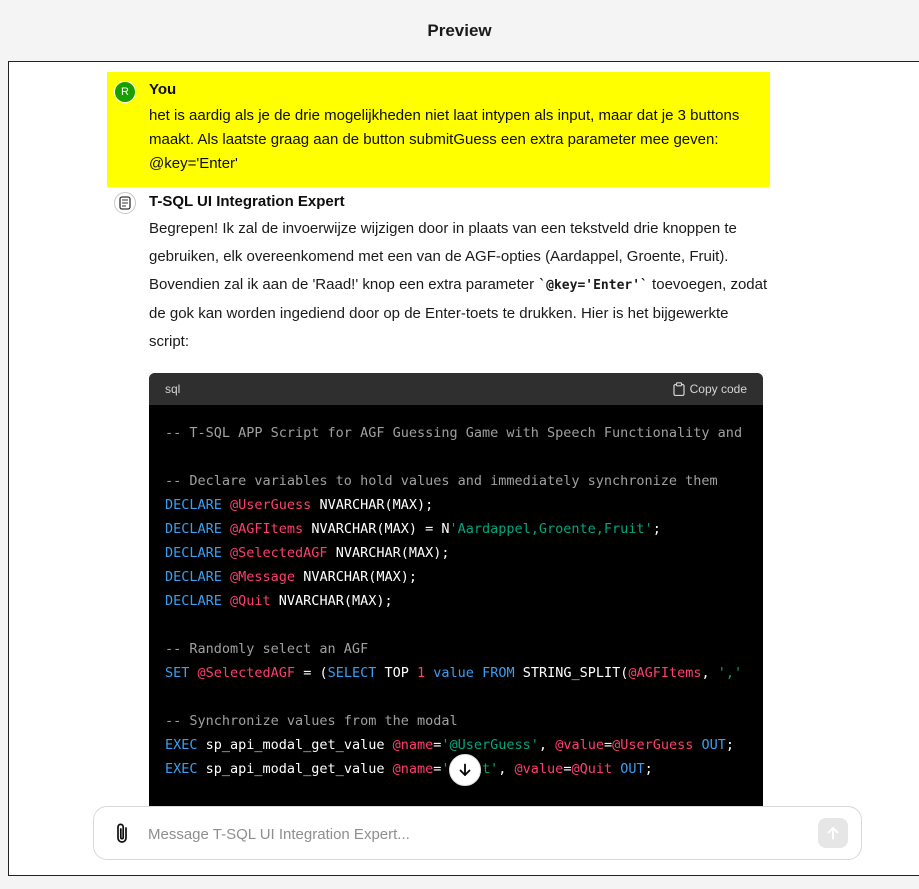  Describe the element at coordinates (571, 673) in the screenshot. I see `code-token: STRING_SPLIT(` at that location.